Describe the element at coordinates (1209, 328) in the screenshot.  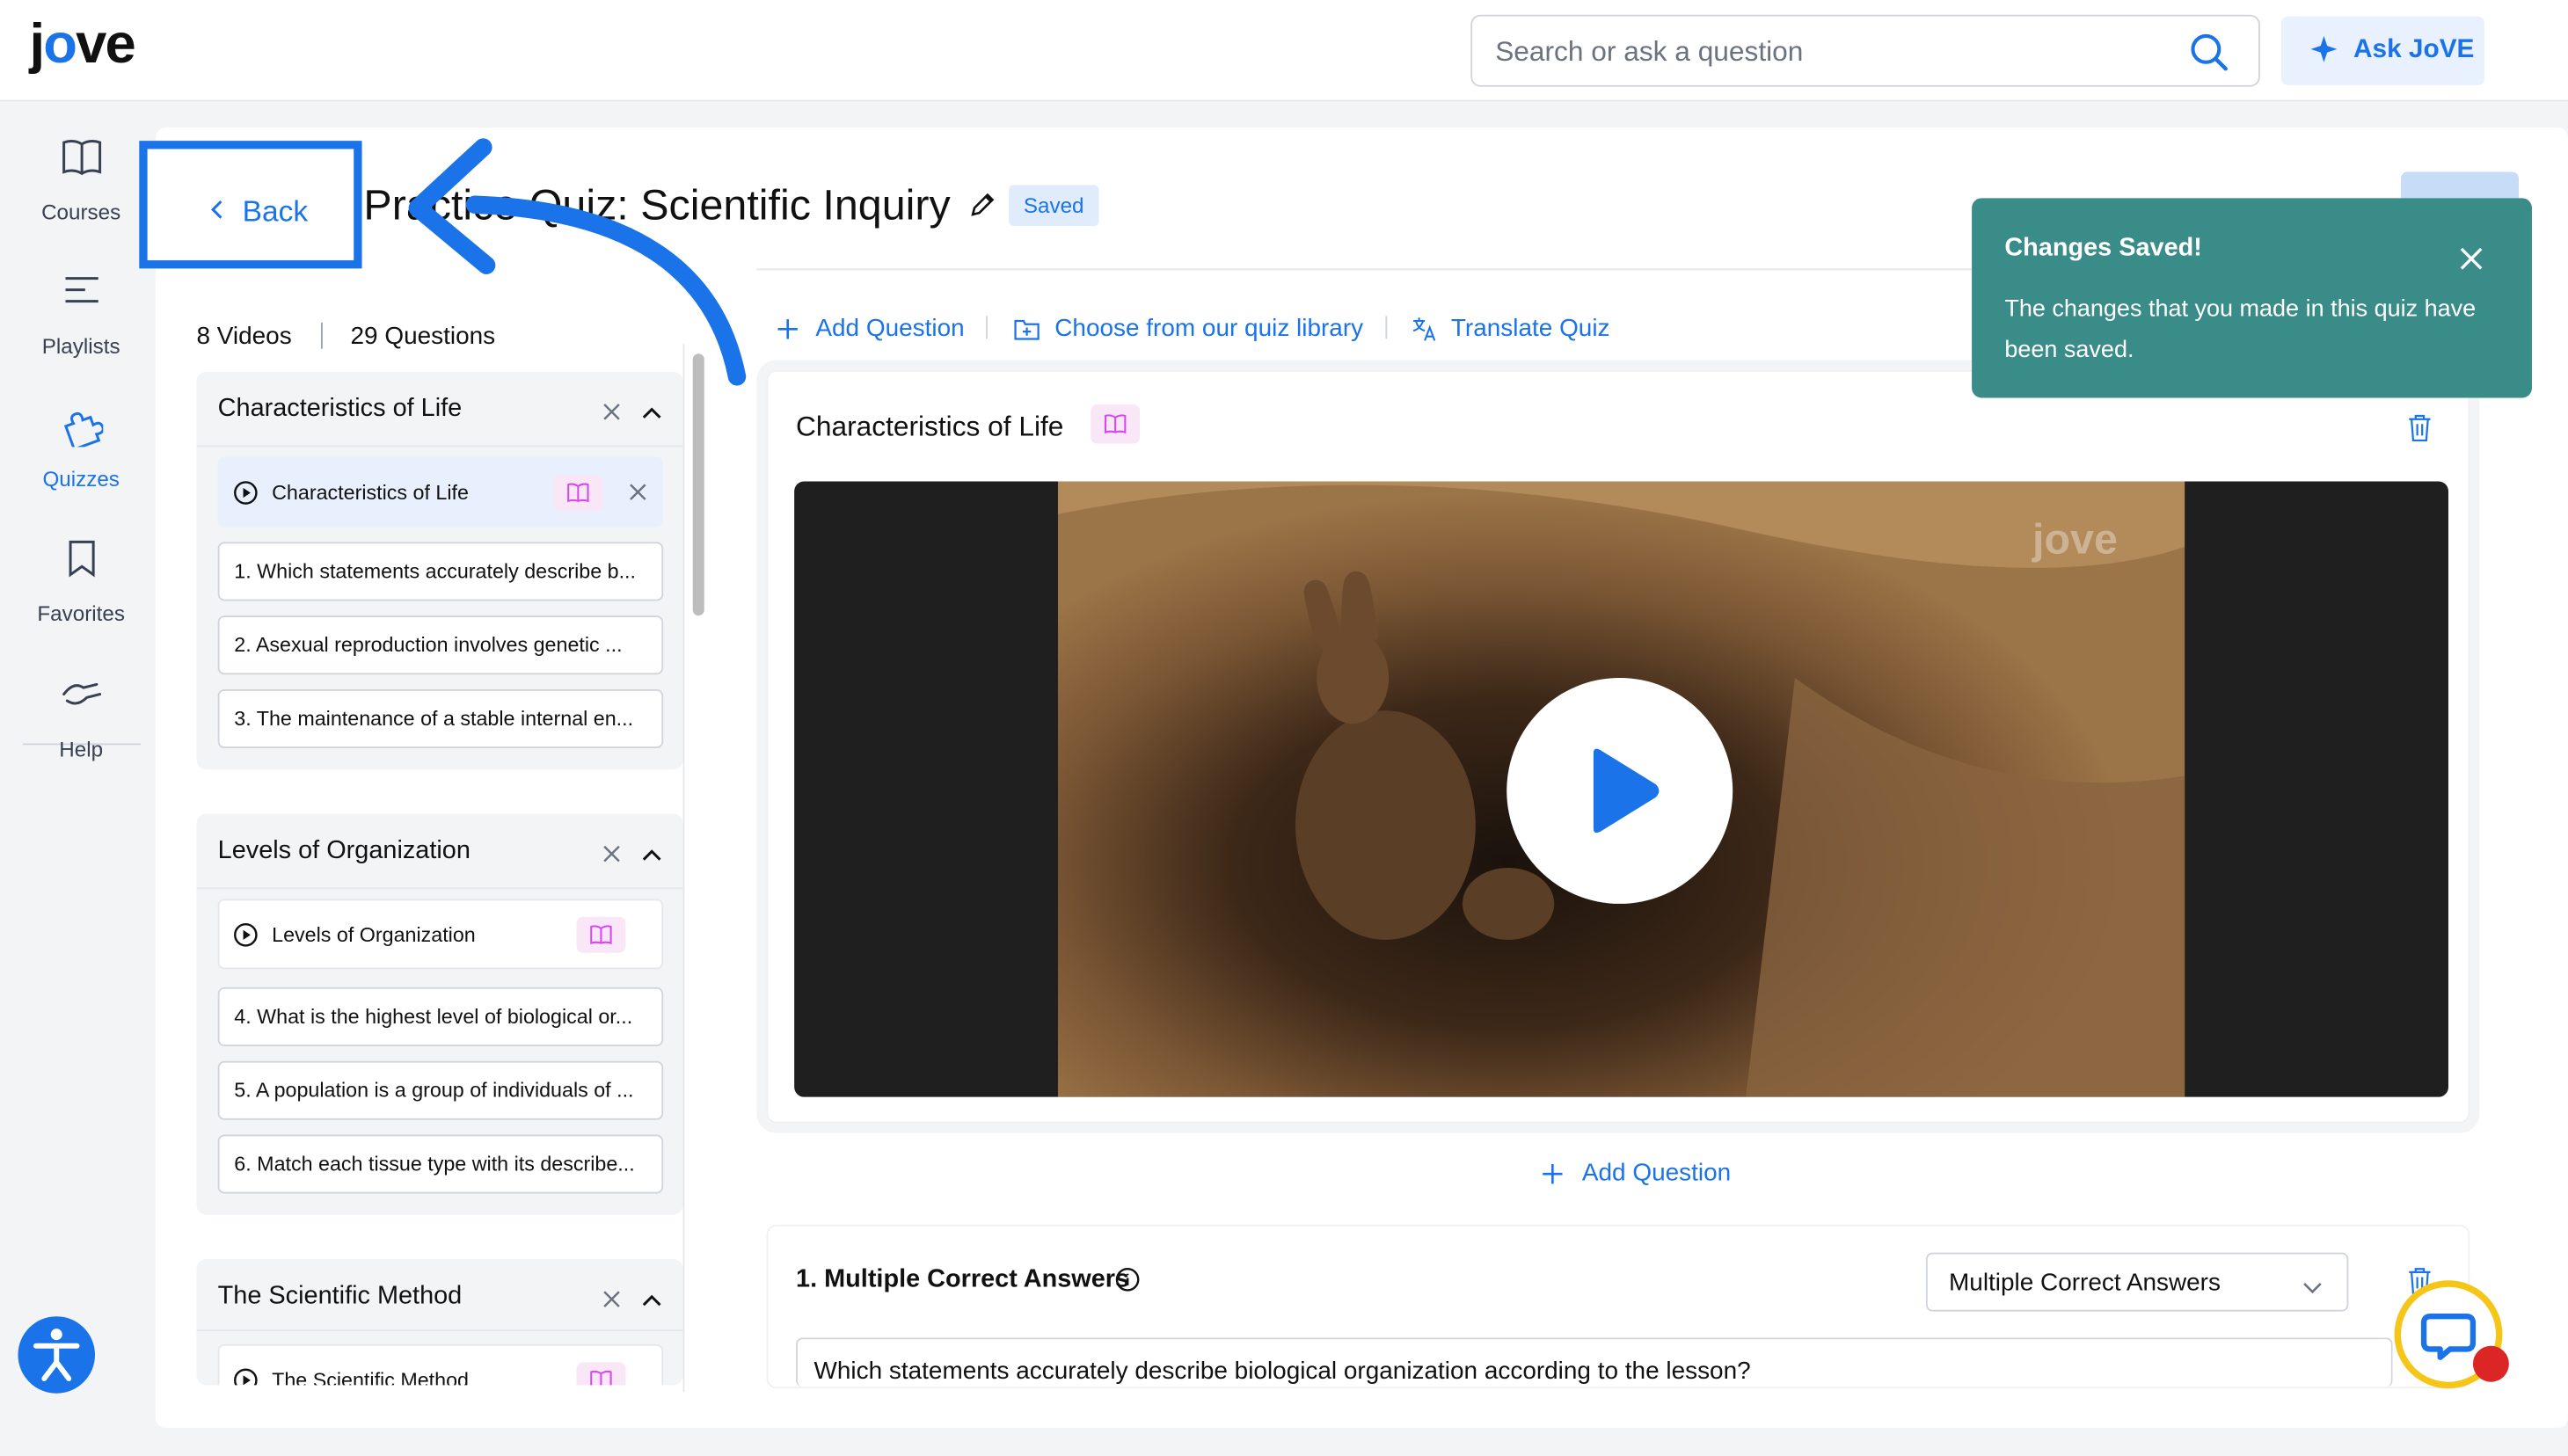
I see `choose-library-label: Choose from our quiz library` at that location.